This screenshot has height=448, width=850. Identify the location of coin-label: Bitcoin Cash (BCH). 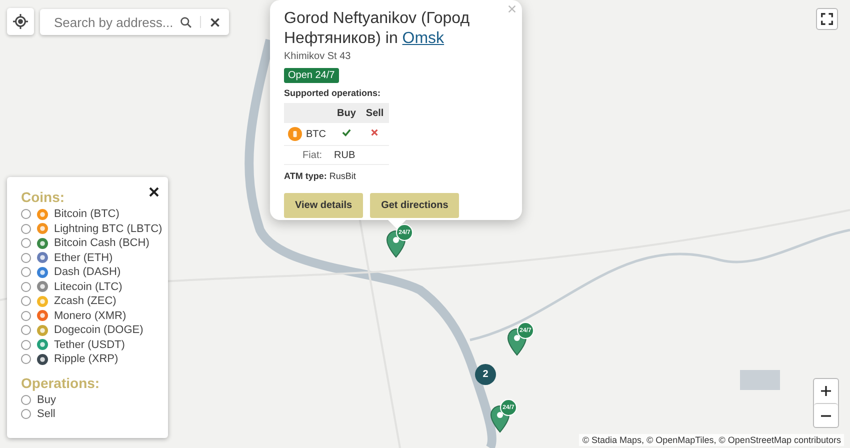
(102, 243).